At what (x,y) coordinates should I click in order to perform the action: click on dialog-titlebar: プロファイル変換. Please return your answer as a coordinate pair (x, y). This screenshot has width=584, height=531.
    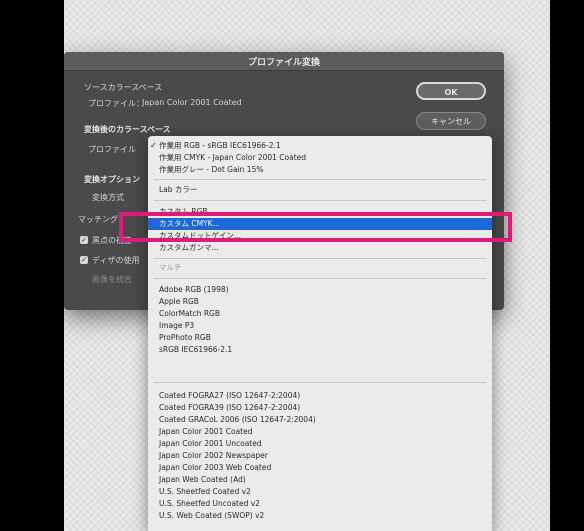
    Looking at the image, I should click on (284, 61).